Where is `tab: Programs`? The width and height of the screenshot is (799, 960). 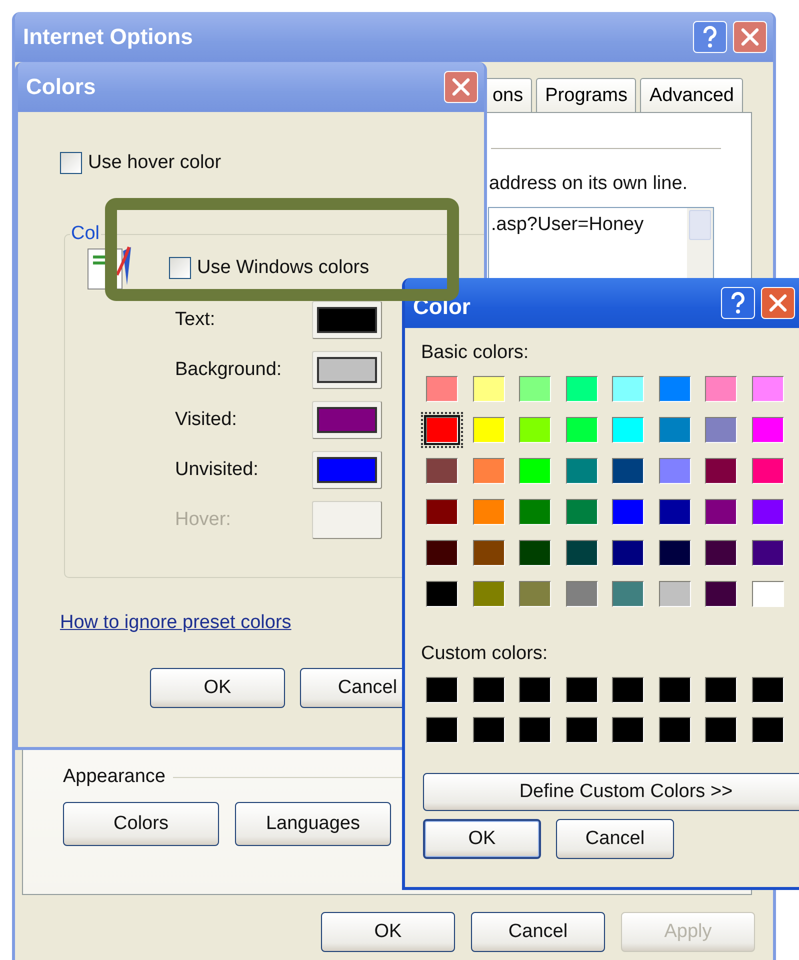 tab: Programs is located at coordinates (586, 95).